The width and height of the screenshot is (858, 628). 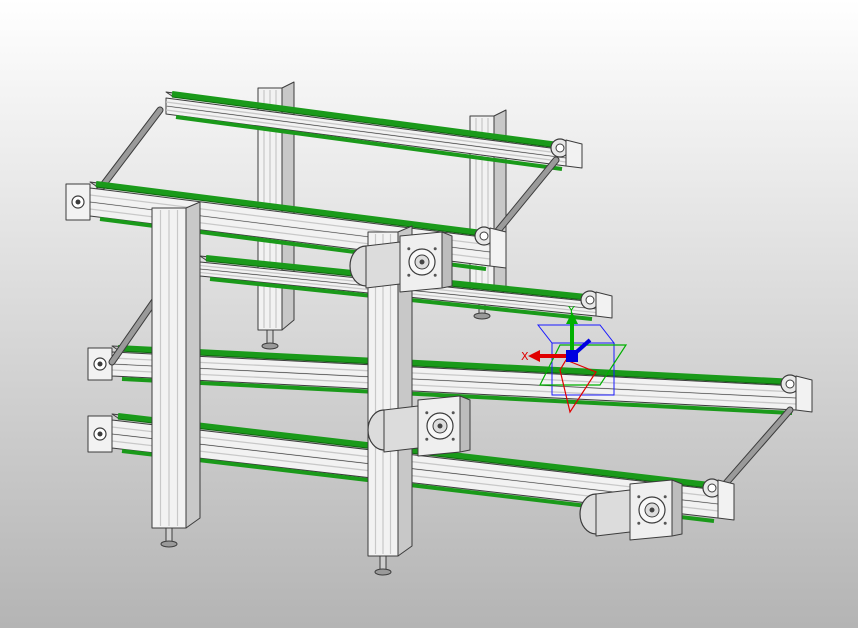 What do you see at coordinates (571, 310) in the screenshot?
I see `triad-y-label: Y` at bounding box center [571, 310].